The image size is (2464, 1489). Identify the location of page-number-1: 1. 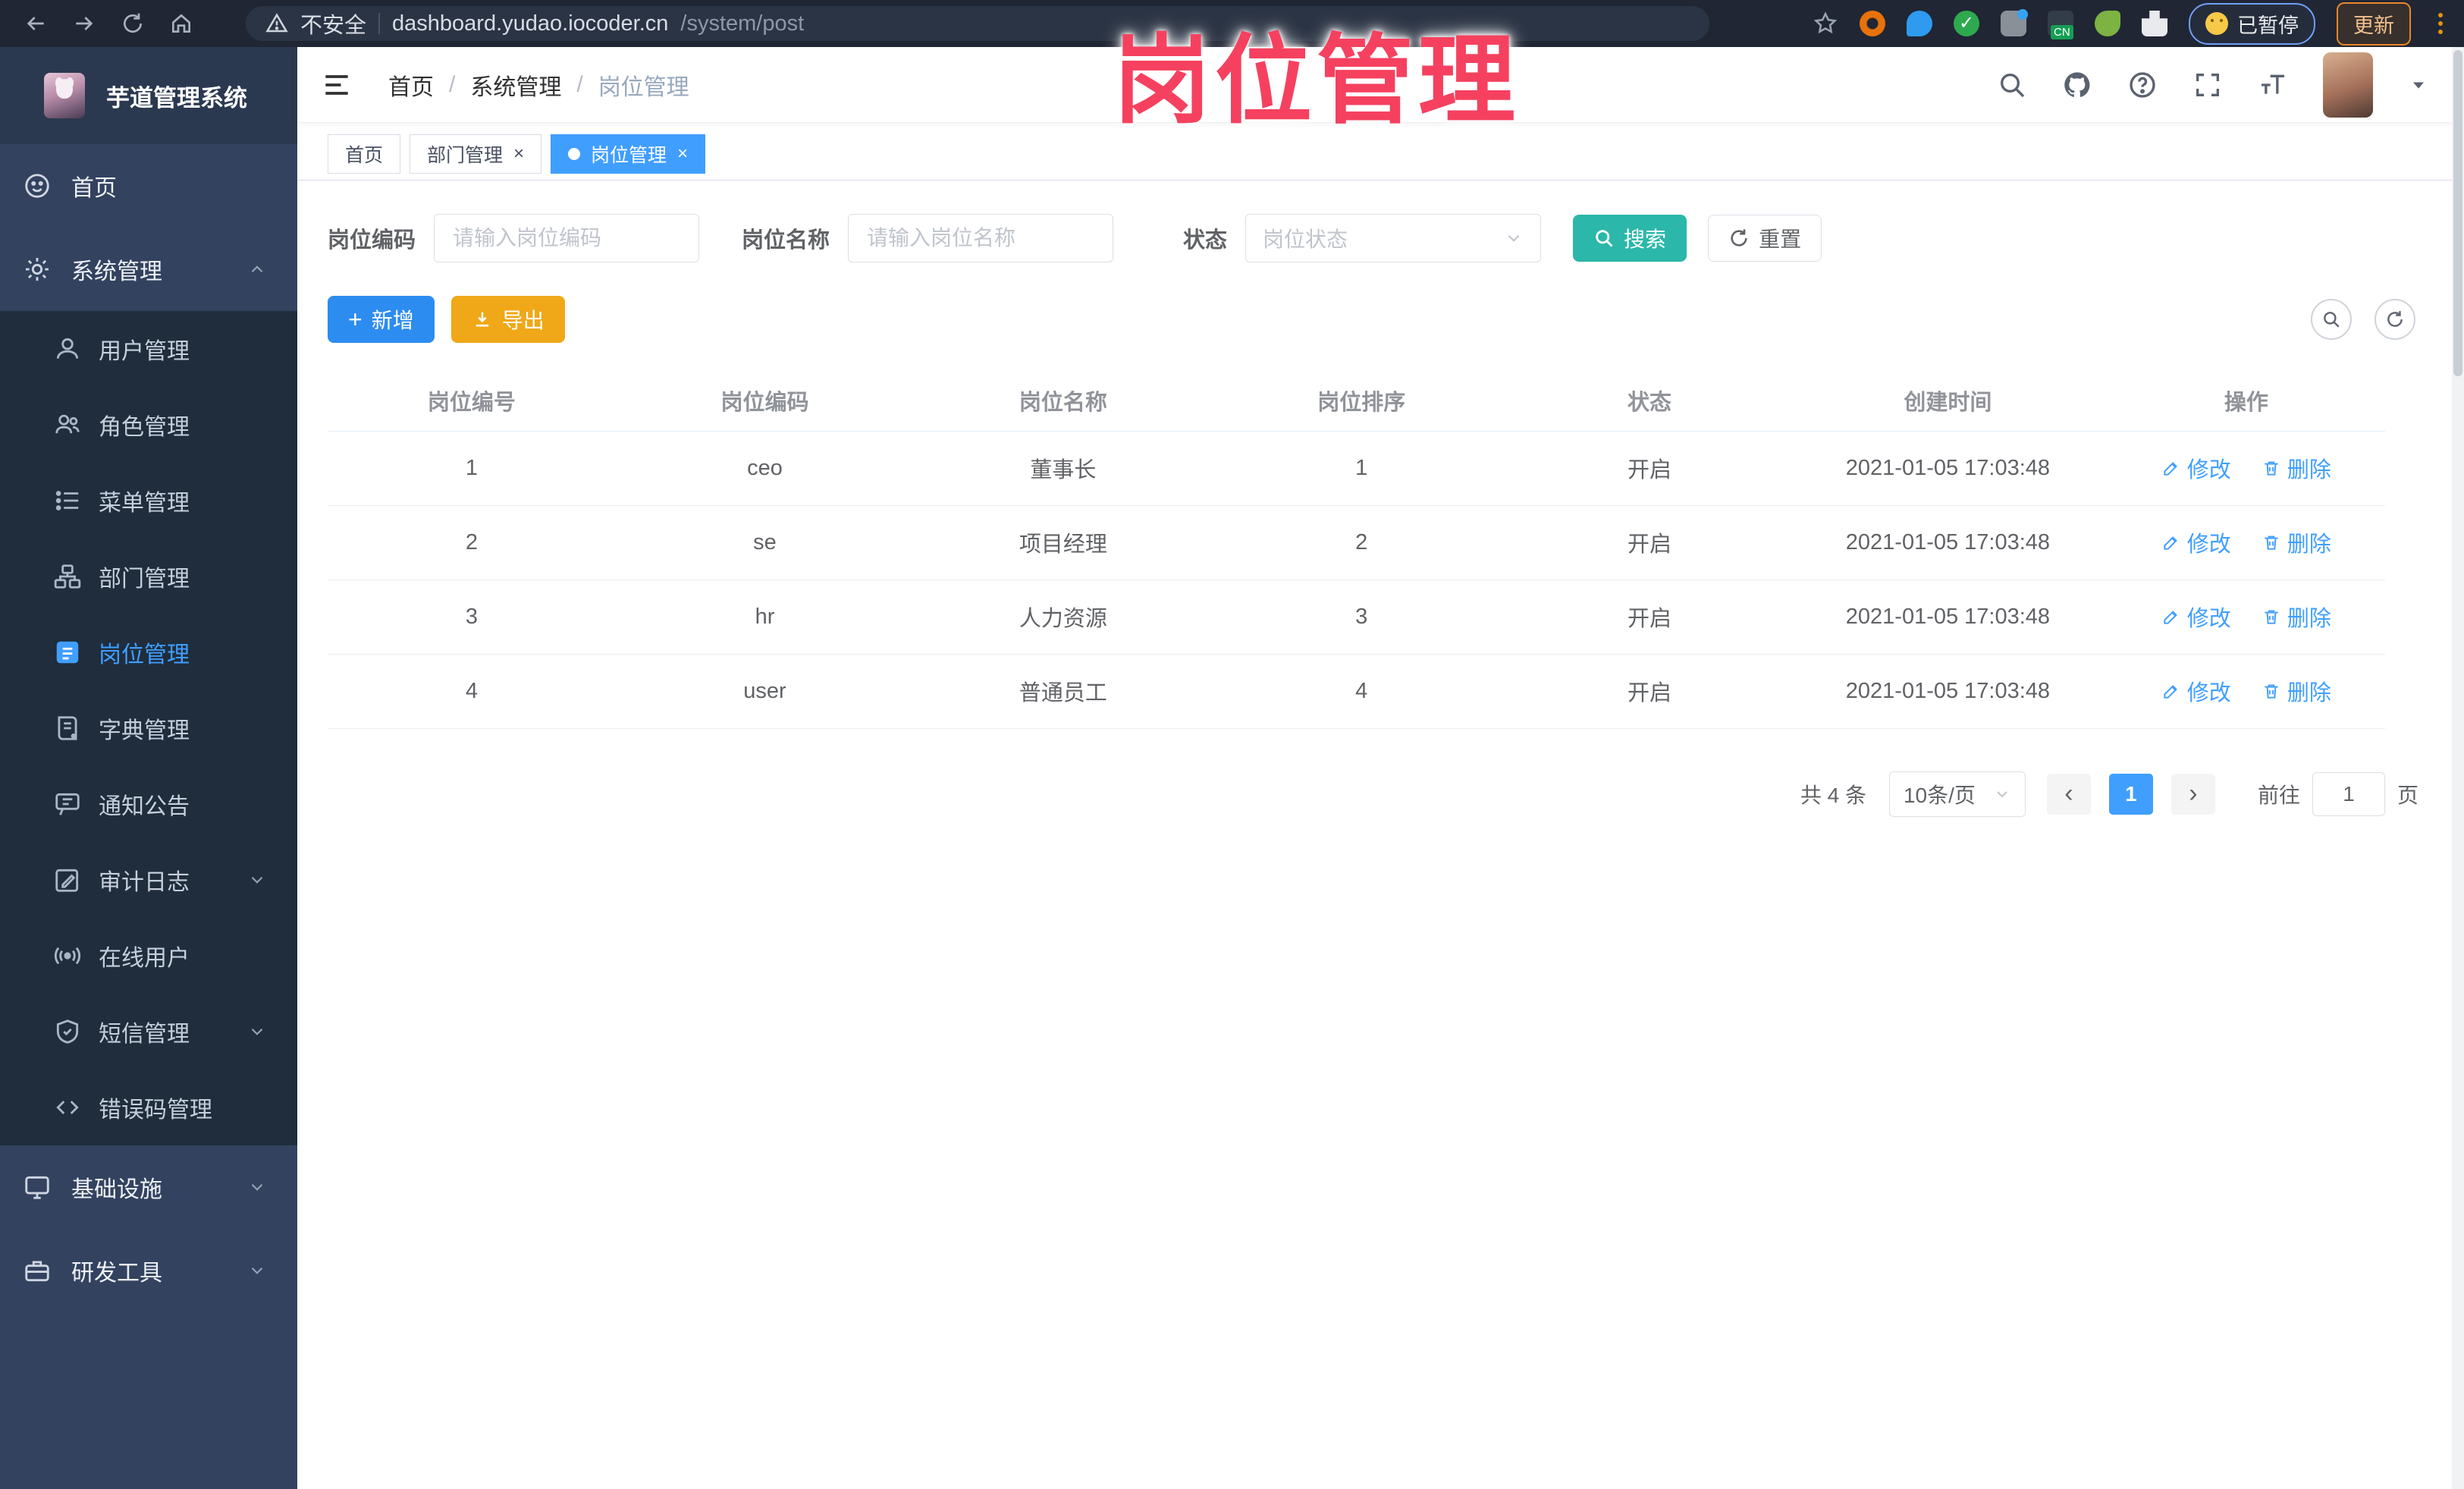
(2131, 794).